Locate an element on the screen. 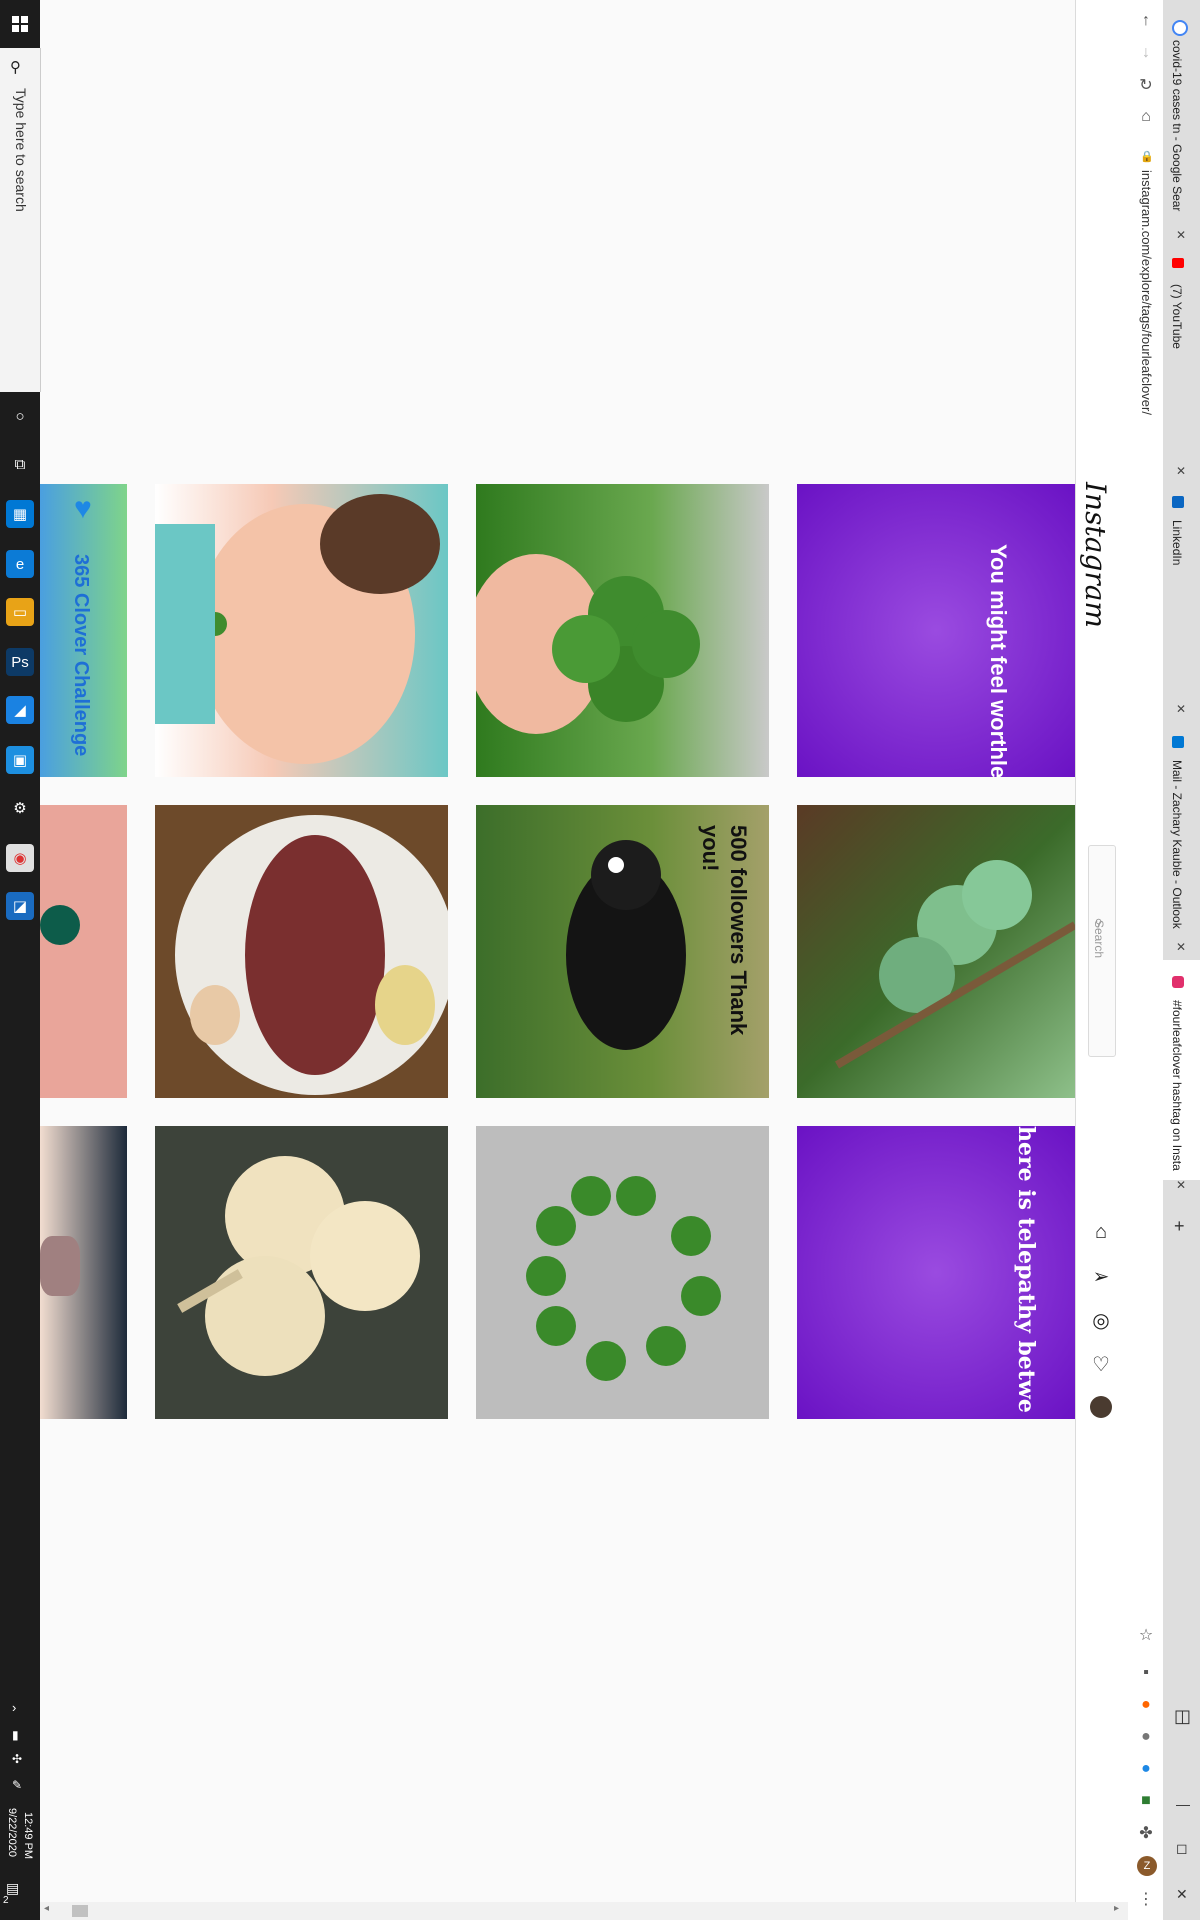 The width and height of the screenshot is (1200, 1920). post-dog-500-followers: 500 followers Thank you! is located at coordinates (622, 951).